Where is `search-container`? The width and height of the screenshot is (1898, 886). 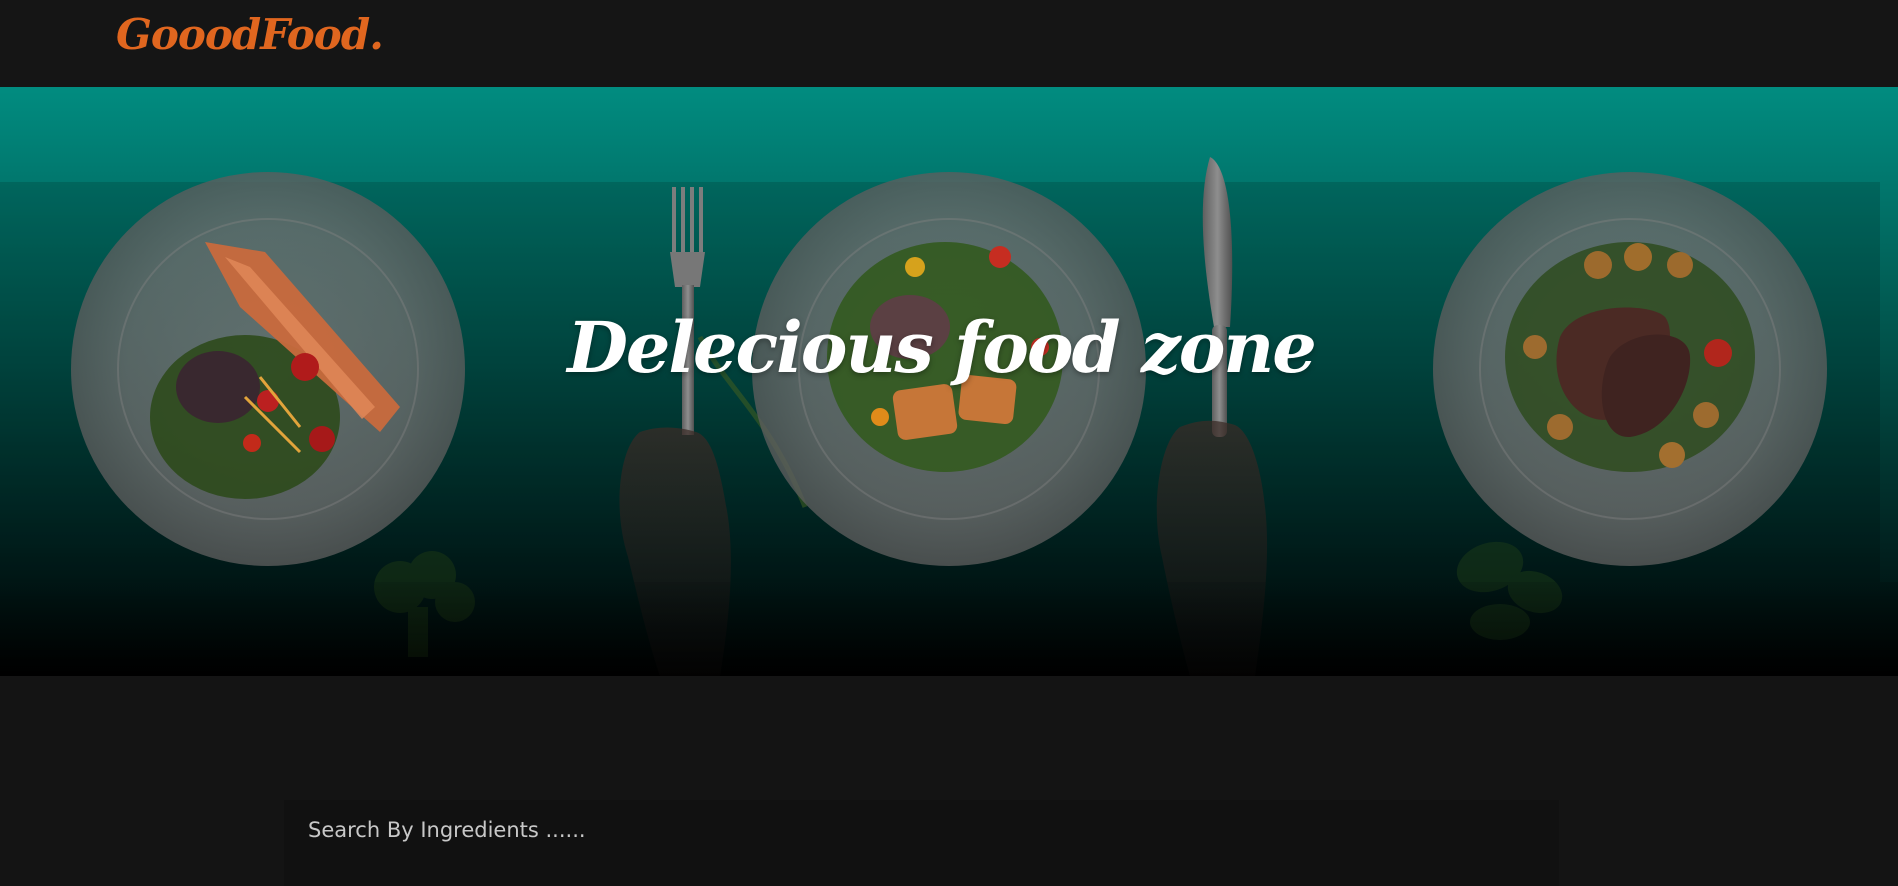
search-container is located at coordinates (921, 843).